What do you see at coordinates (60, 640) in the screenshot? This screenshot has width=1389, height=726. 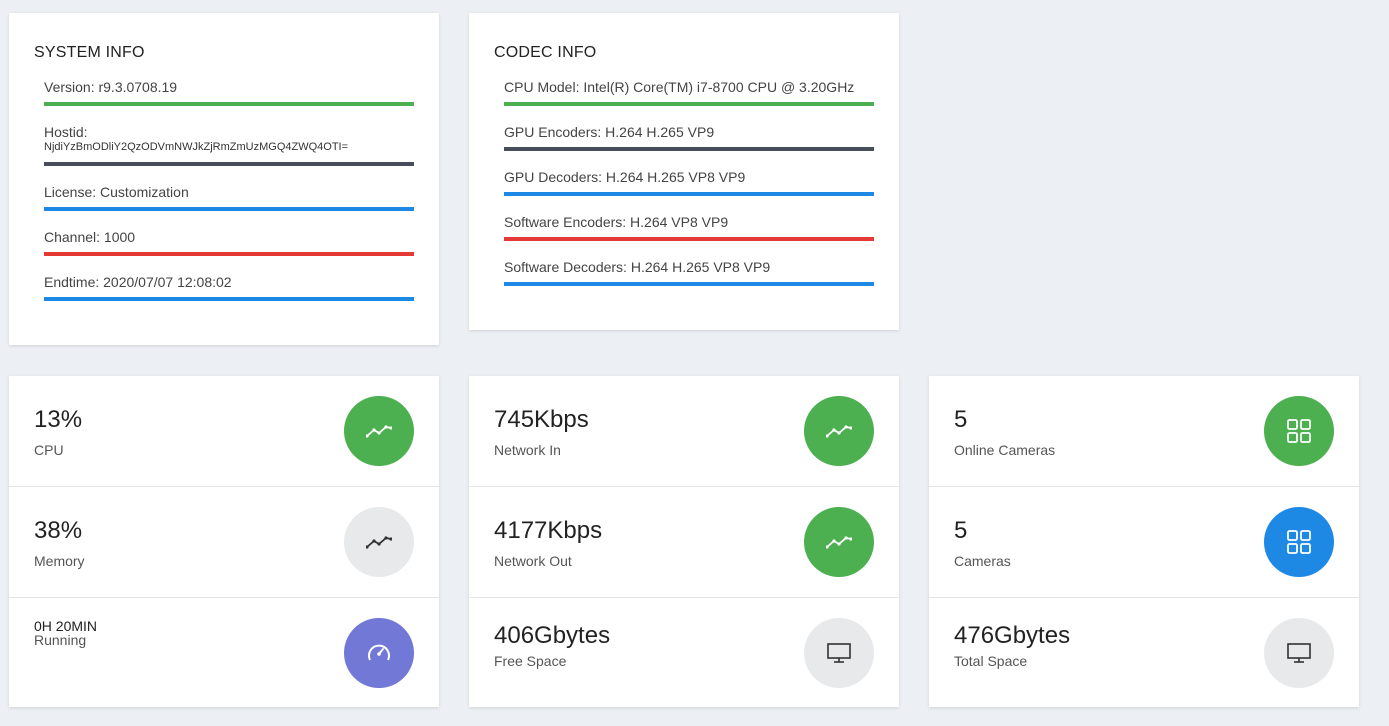 I see `running-label: Running` at bounding box center [60, 640].